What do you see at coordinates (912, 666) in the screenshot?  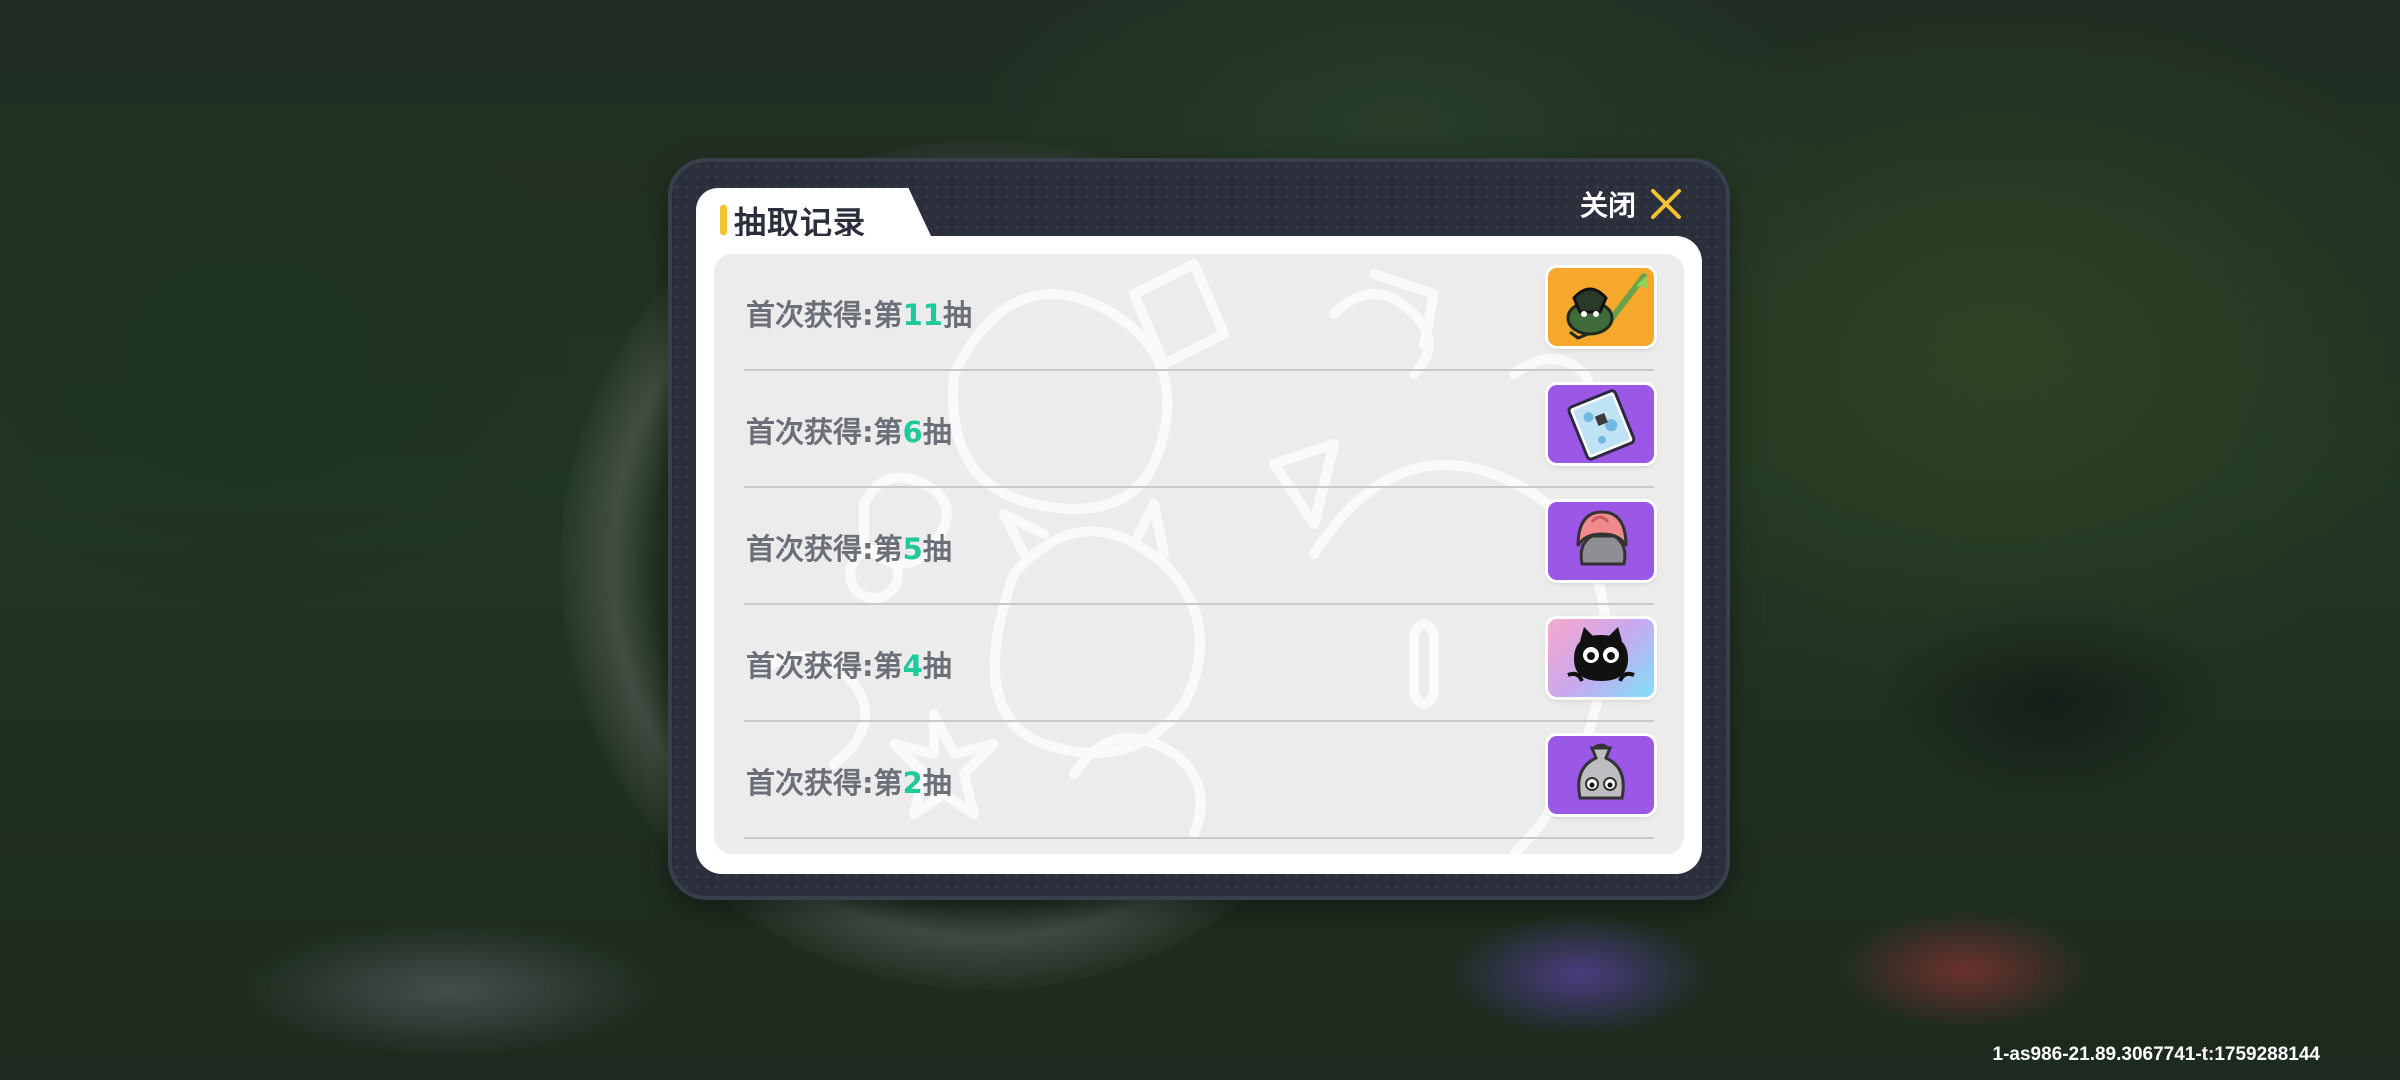 I see `record-draw-number: 4` at bounding box center [912, 666].